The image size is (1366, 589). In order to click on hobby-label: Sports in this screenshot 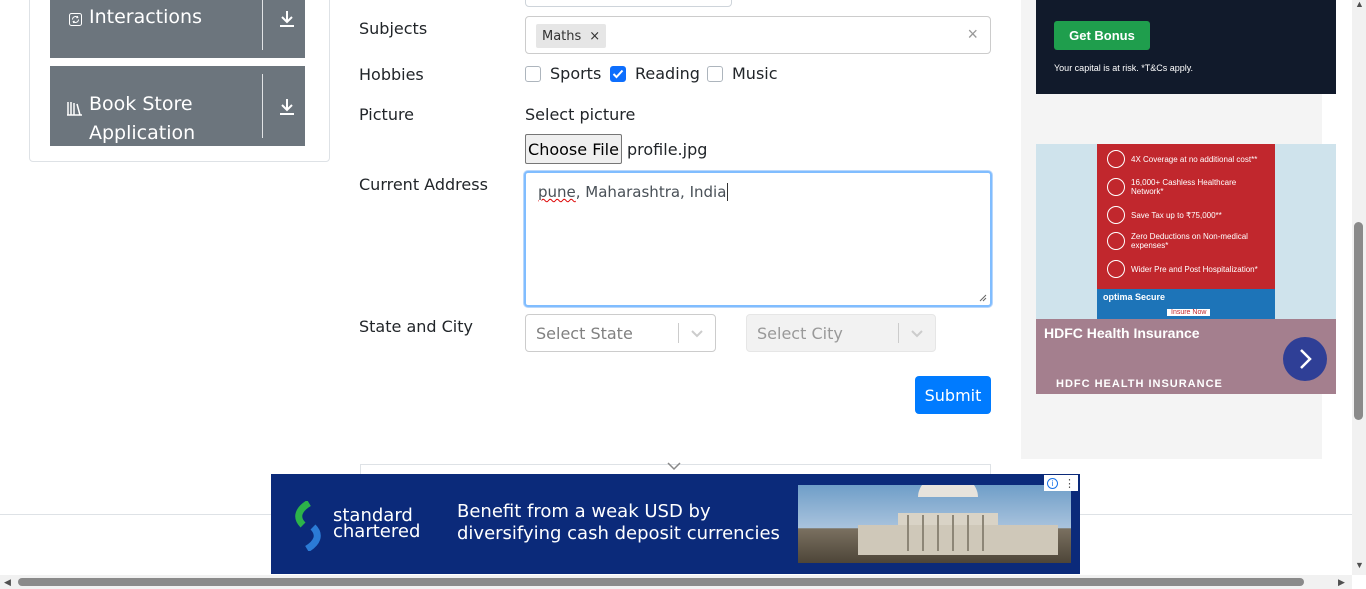, I will do `click(576, 73)`.